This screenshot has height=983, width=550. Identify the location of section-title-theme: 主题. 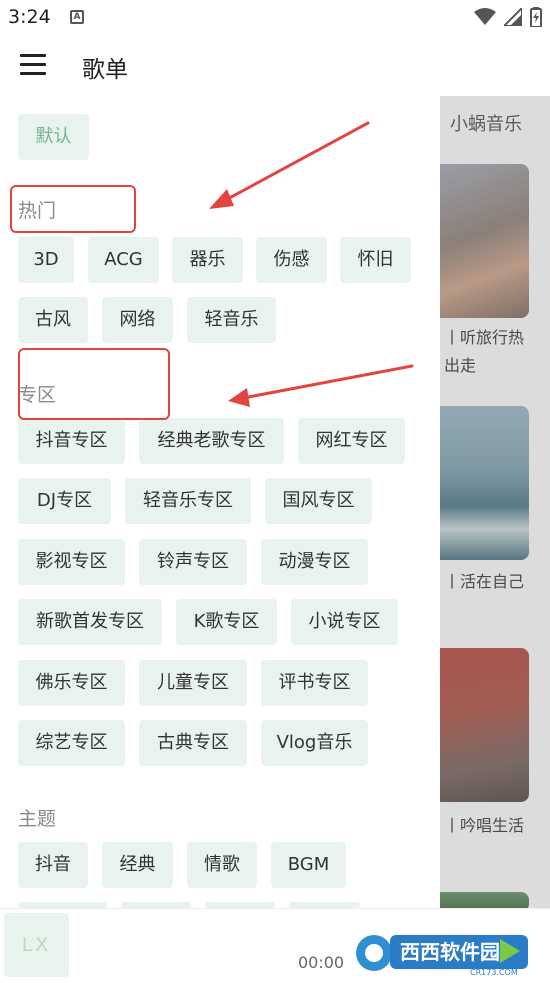
(37, 819).